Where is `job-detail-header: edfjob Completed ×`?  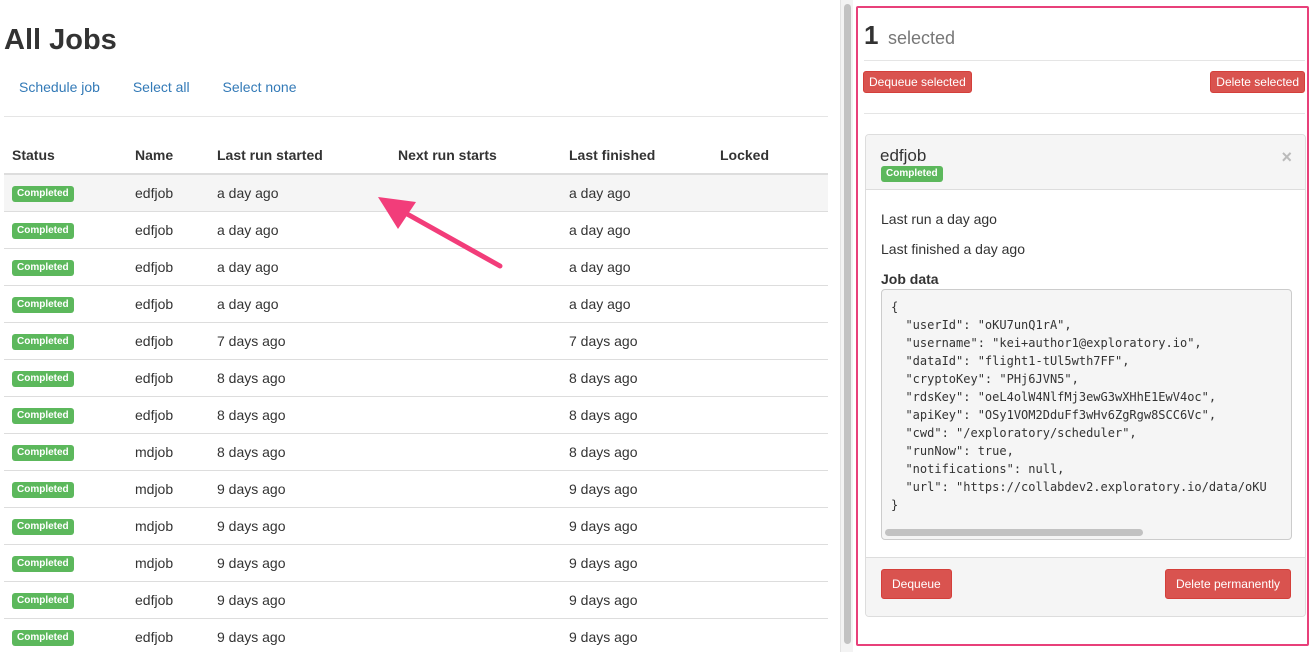 job-detail-header: edfjob Completed × is located at coordinates (1085, 162).